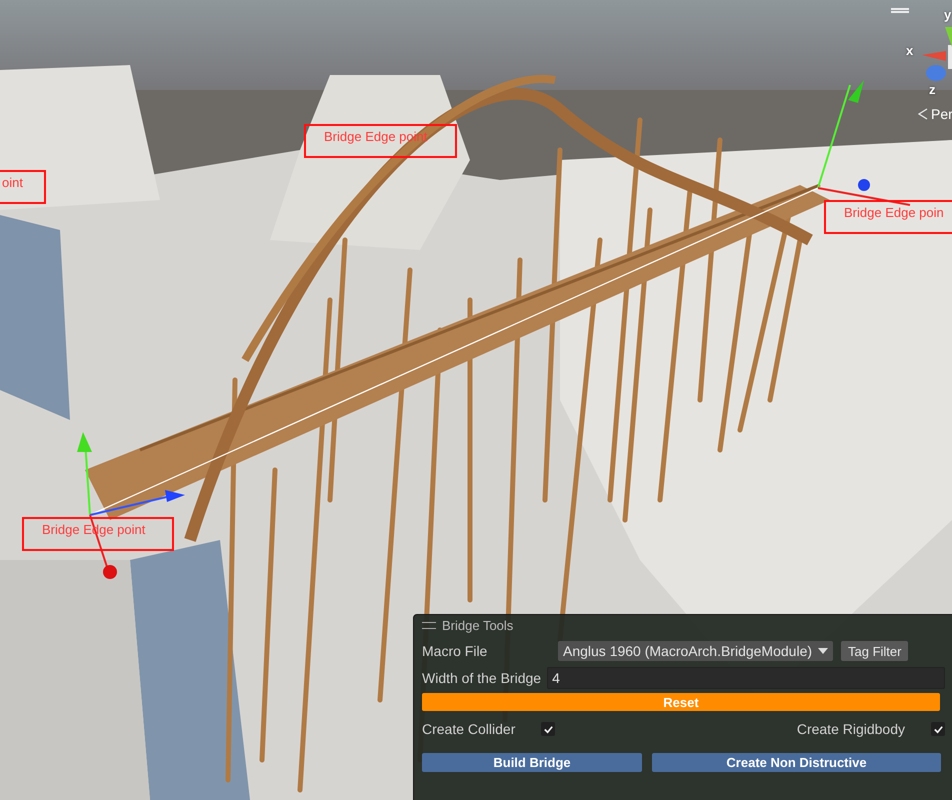  What do you see at coordinates (910, 50) in the screenshot?
I see `axis-label: x` at bounding box center [910, 50].